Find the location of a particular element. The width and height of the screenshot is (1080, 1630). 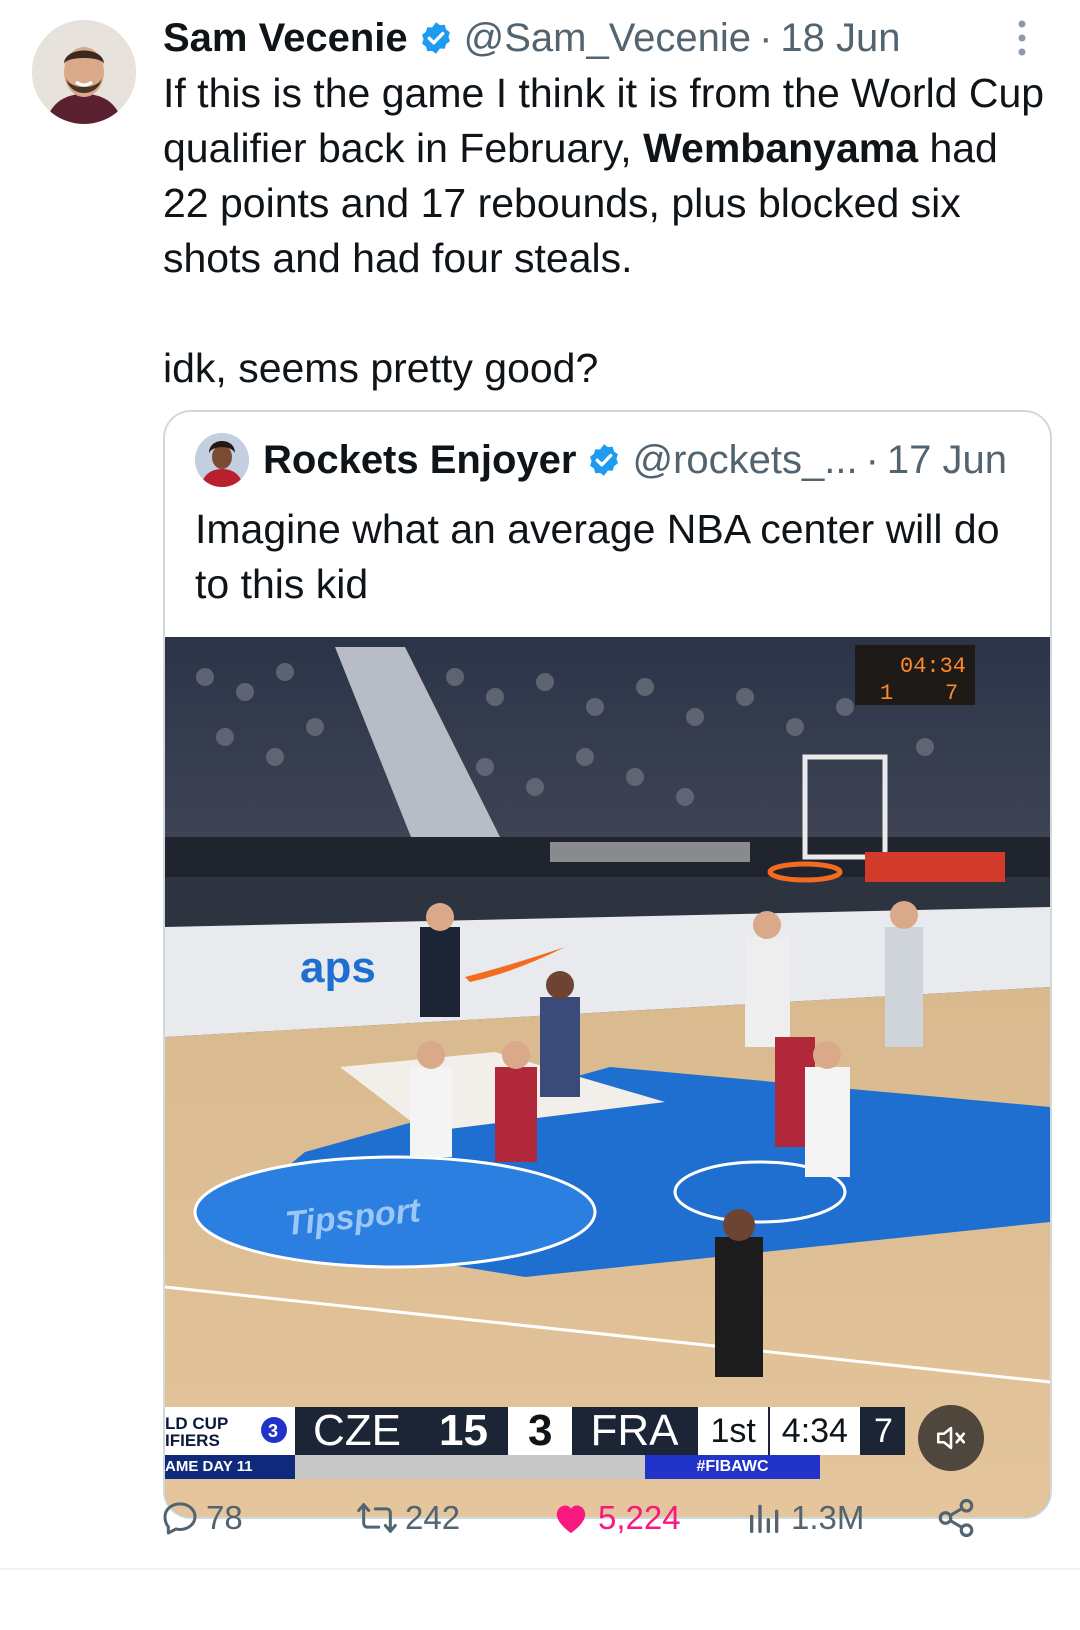

mute-button is located at coordinates (951, 1438).